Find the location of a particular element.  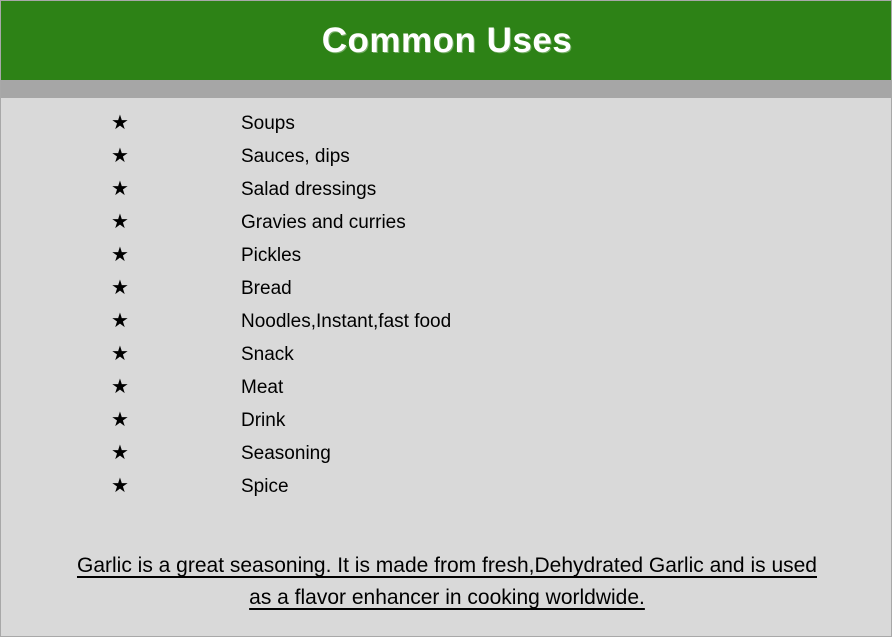

list-item: ★ Salad dressings is located at coordinates (446, 189).